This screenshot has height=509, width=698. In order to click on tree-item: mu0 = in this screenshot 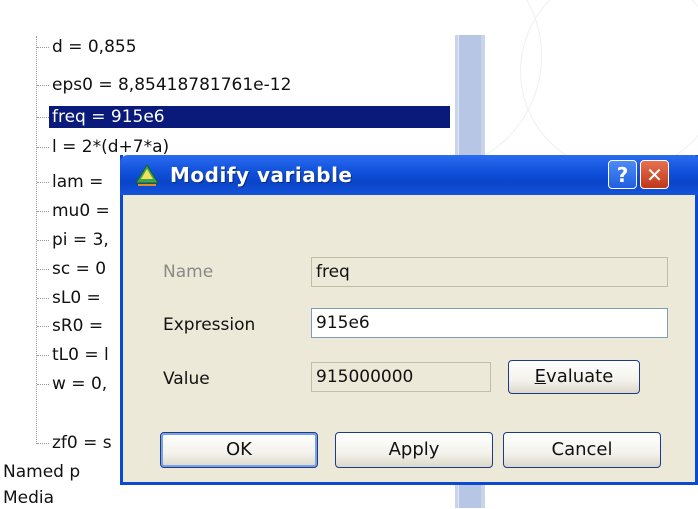, I will do `click(81, 211)`.